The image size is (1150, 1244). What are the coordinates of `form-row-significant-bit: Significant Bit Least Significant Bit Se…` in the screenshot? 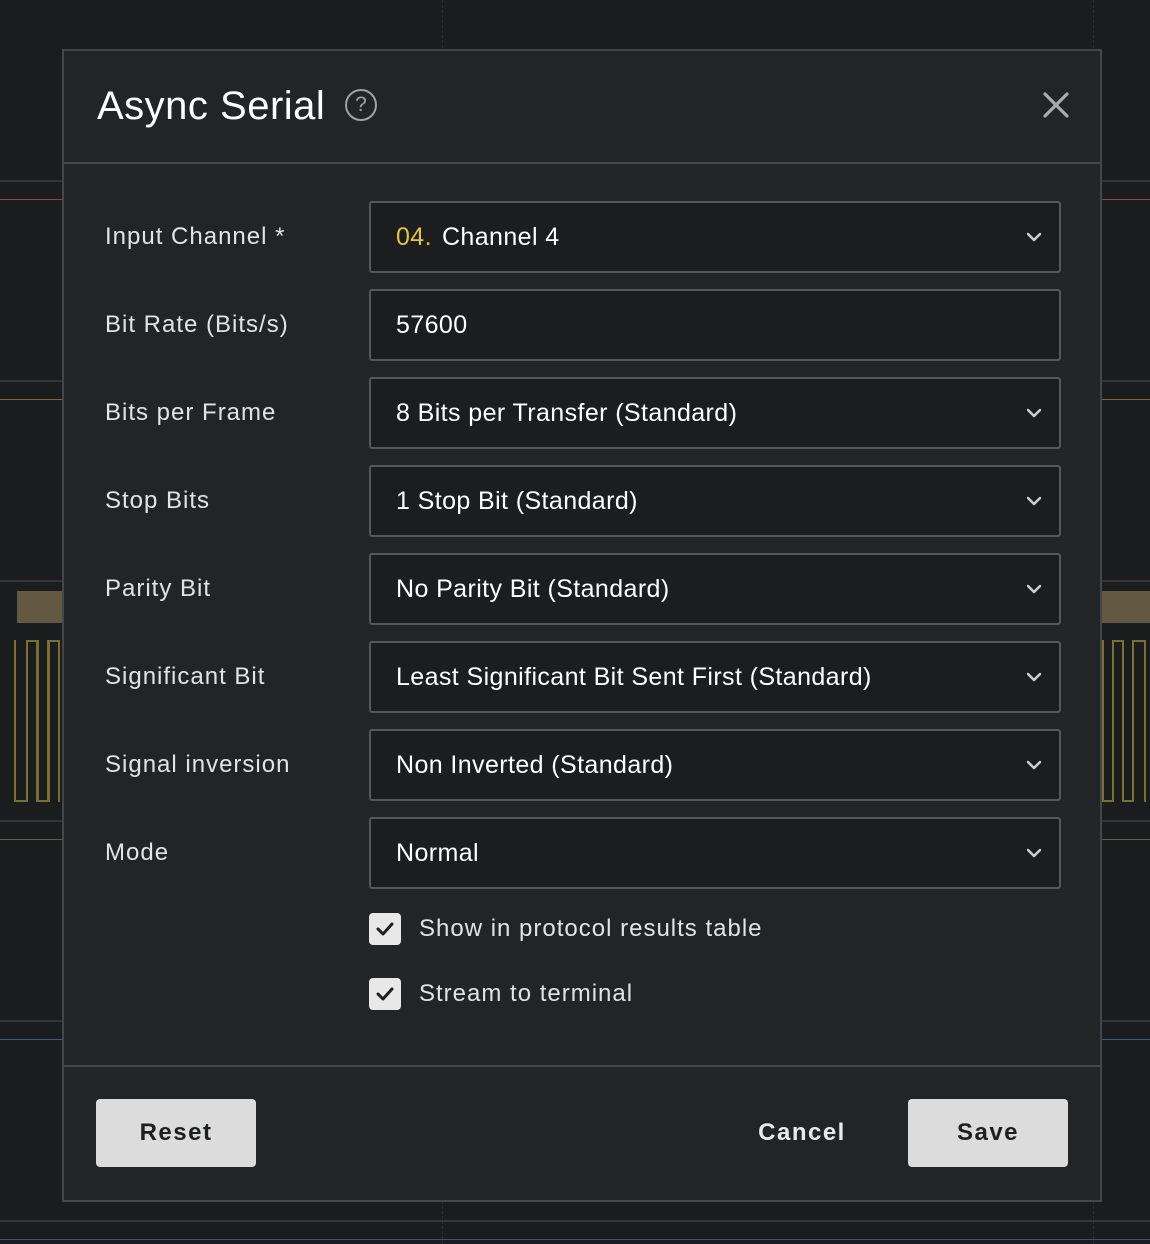 It's located at (582, 677).